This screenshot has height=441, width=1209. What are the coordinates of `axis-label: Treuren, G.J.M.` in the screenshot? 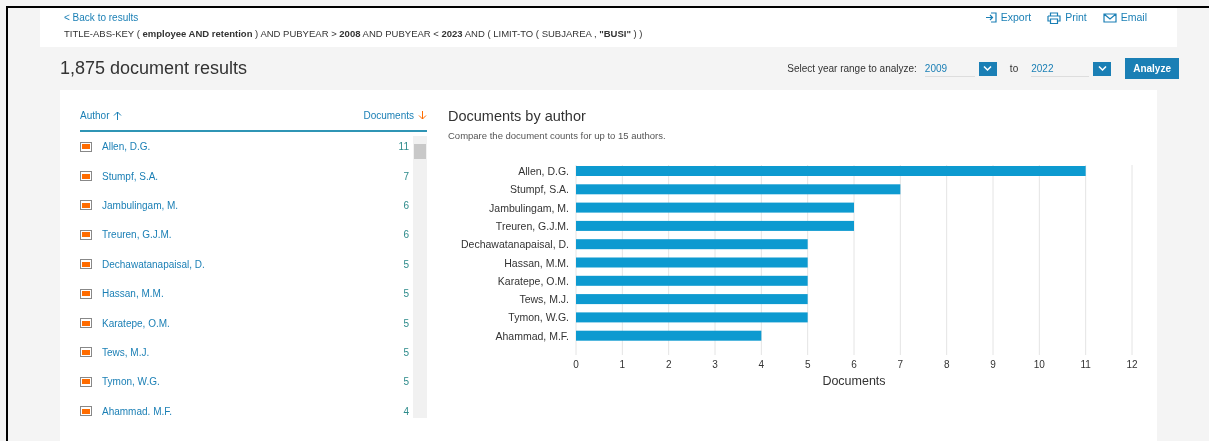 It's located at (532, 225).